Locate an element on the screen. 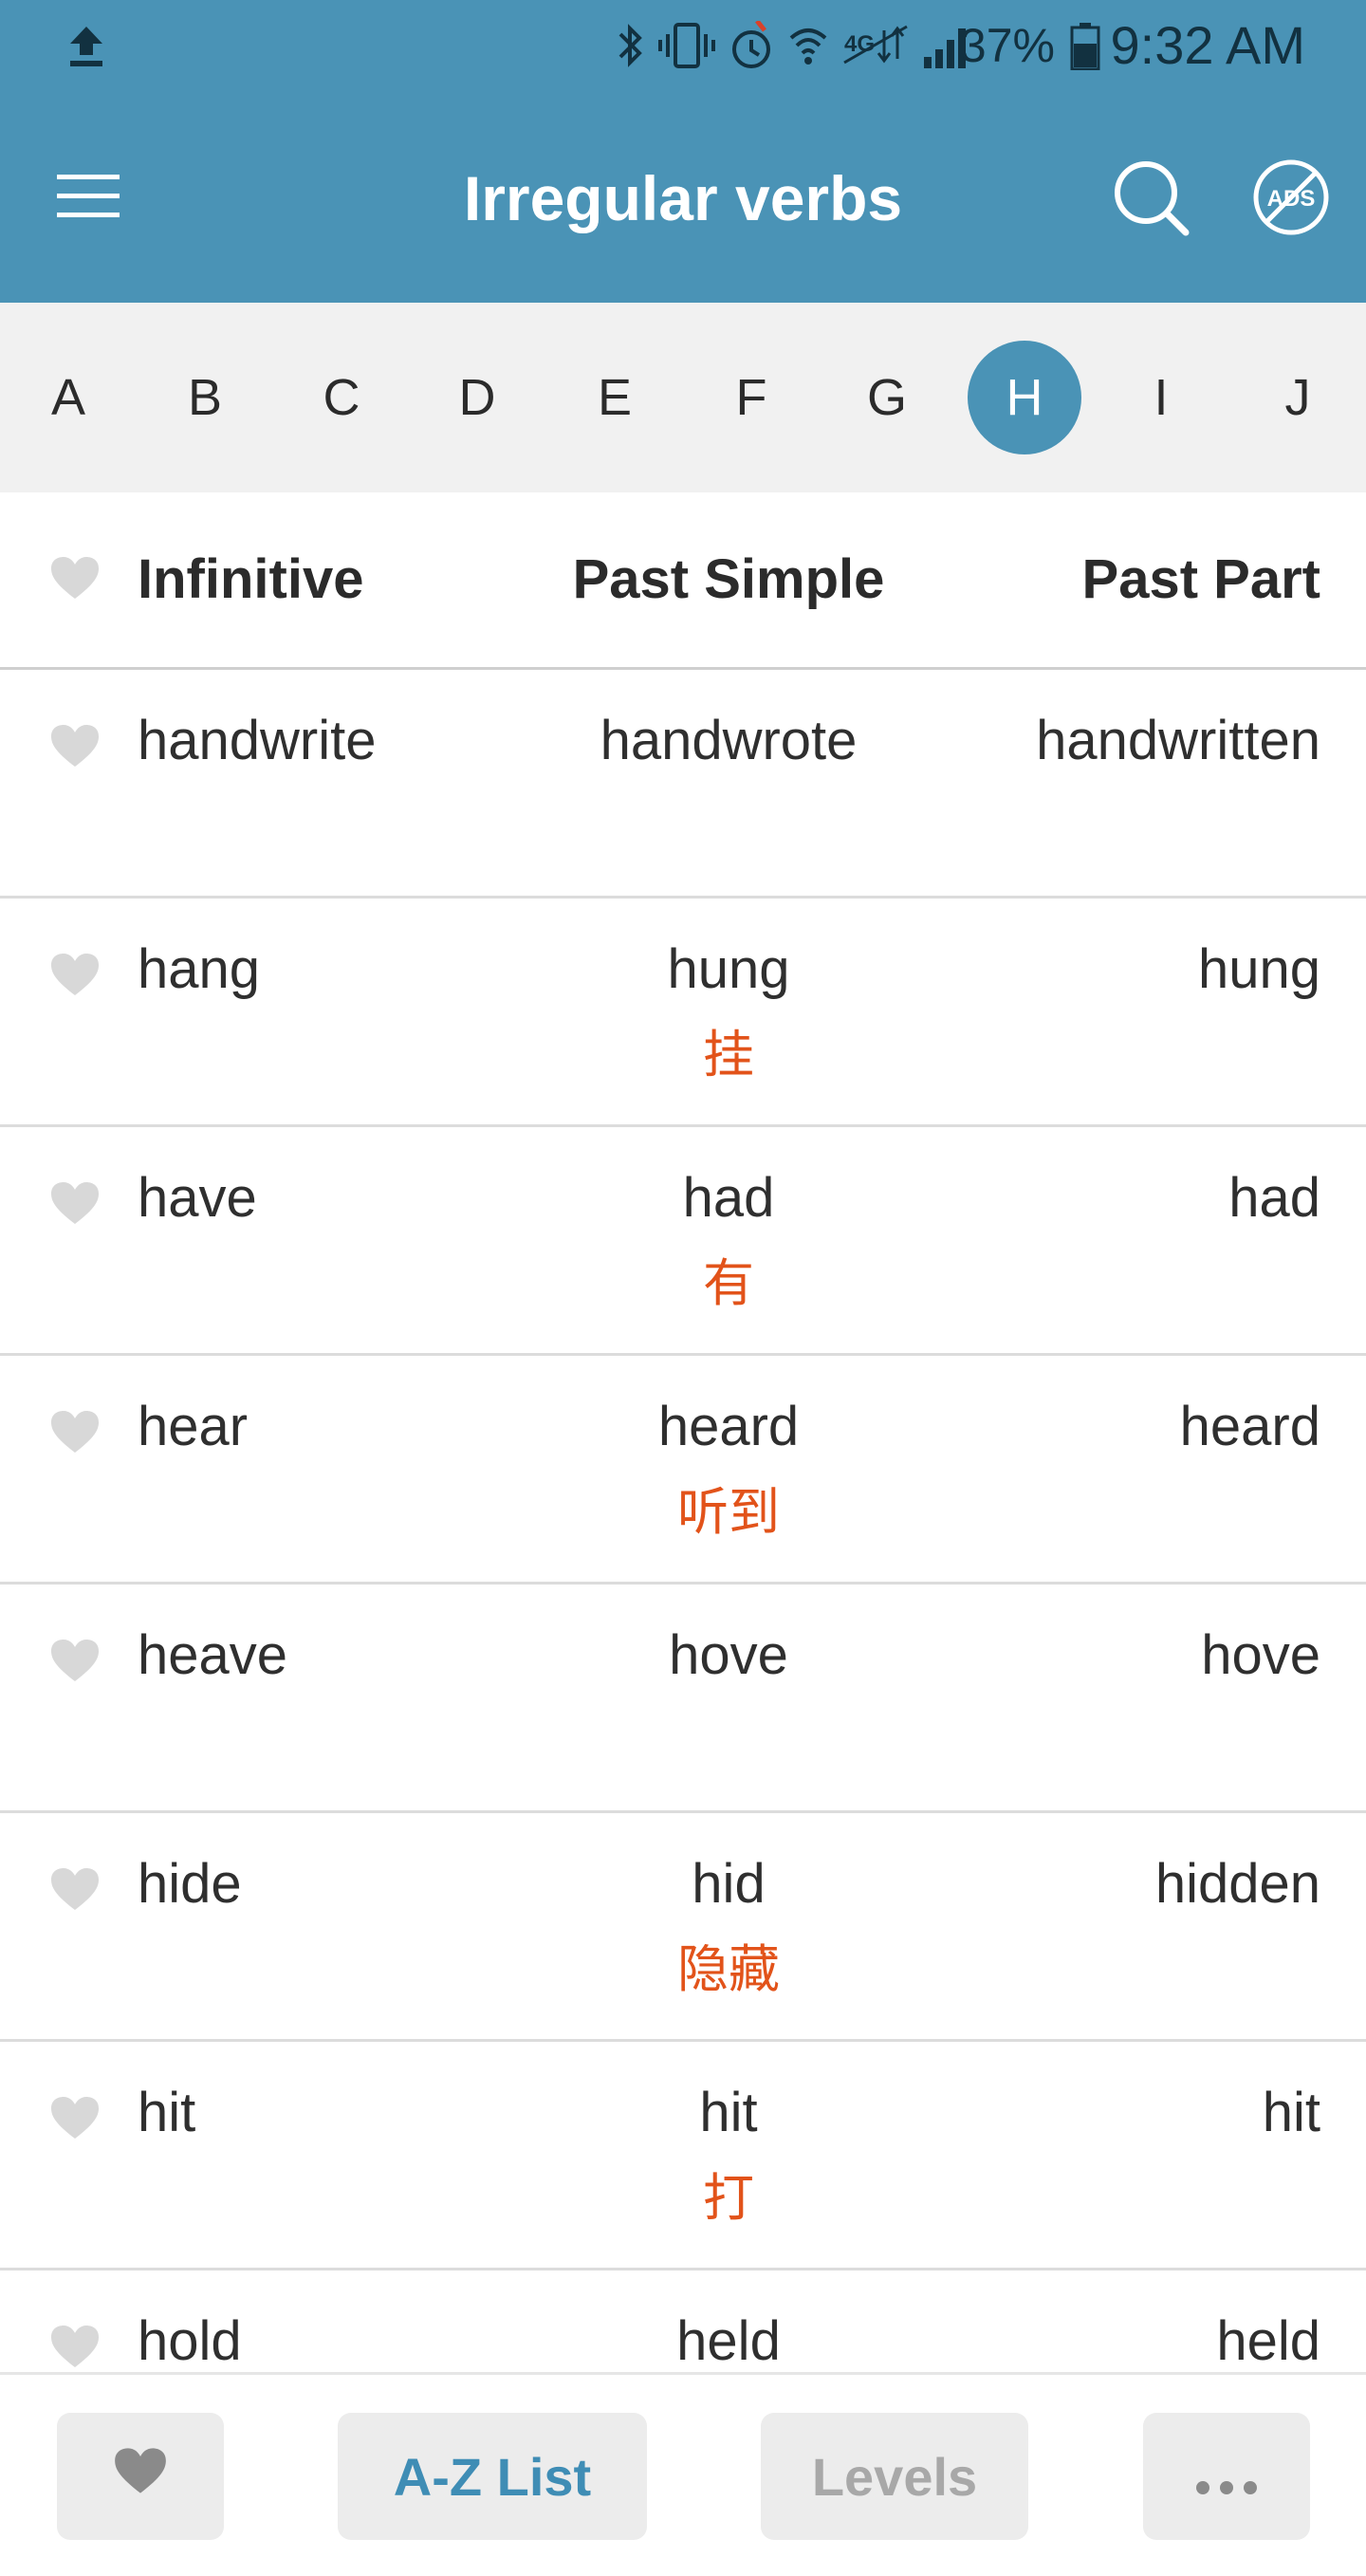 The width and height of the screenshot is (1366, 2576). upload-arrow-icon is located at coordinates (86, 46).